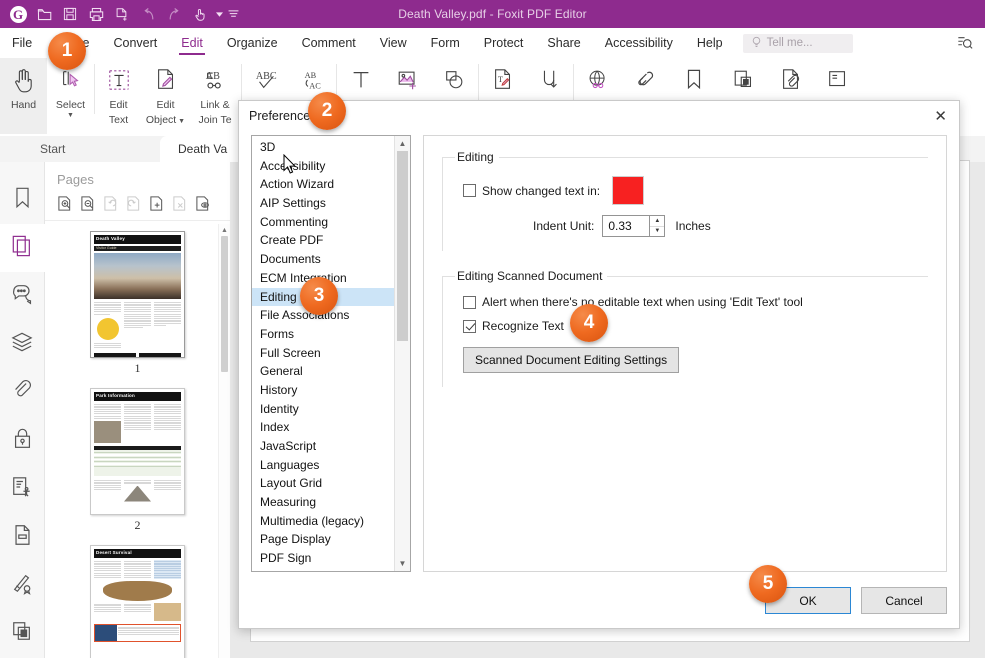 The image size is (985, 658). I want to click on menu-protect: Protect, so click(504, 43).